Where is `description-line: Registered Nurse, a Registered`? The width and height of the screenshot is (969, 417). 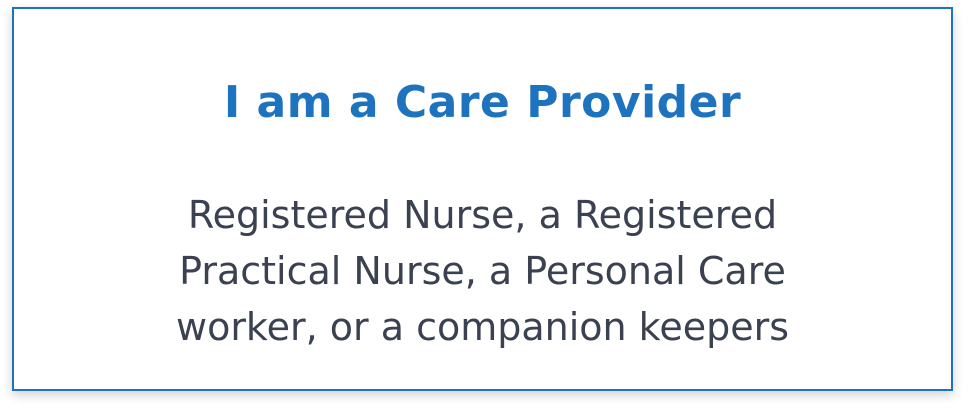
description-line: Registered Nurse, a Registered is located at coordinates (482, 215).